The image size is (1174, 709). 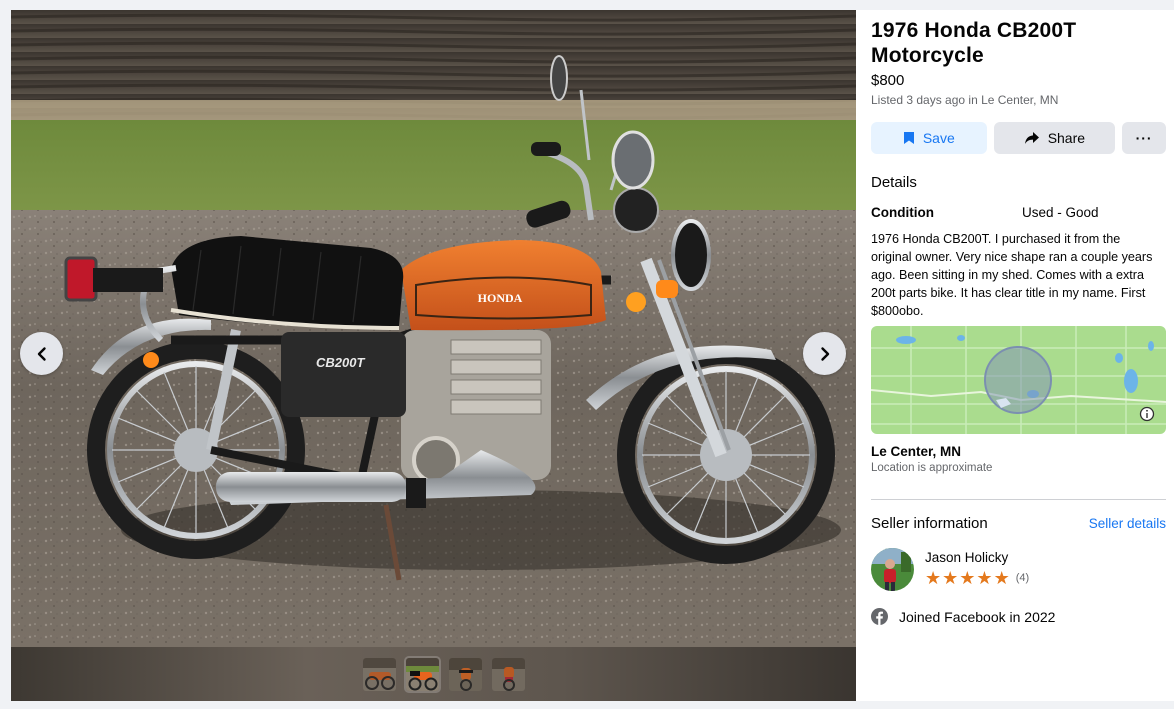 I want to click on previous-photo-button, so click(x=41, y=353).